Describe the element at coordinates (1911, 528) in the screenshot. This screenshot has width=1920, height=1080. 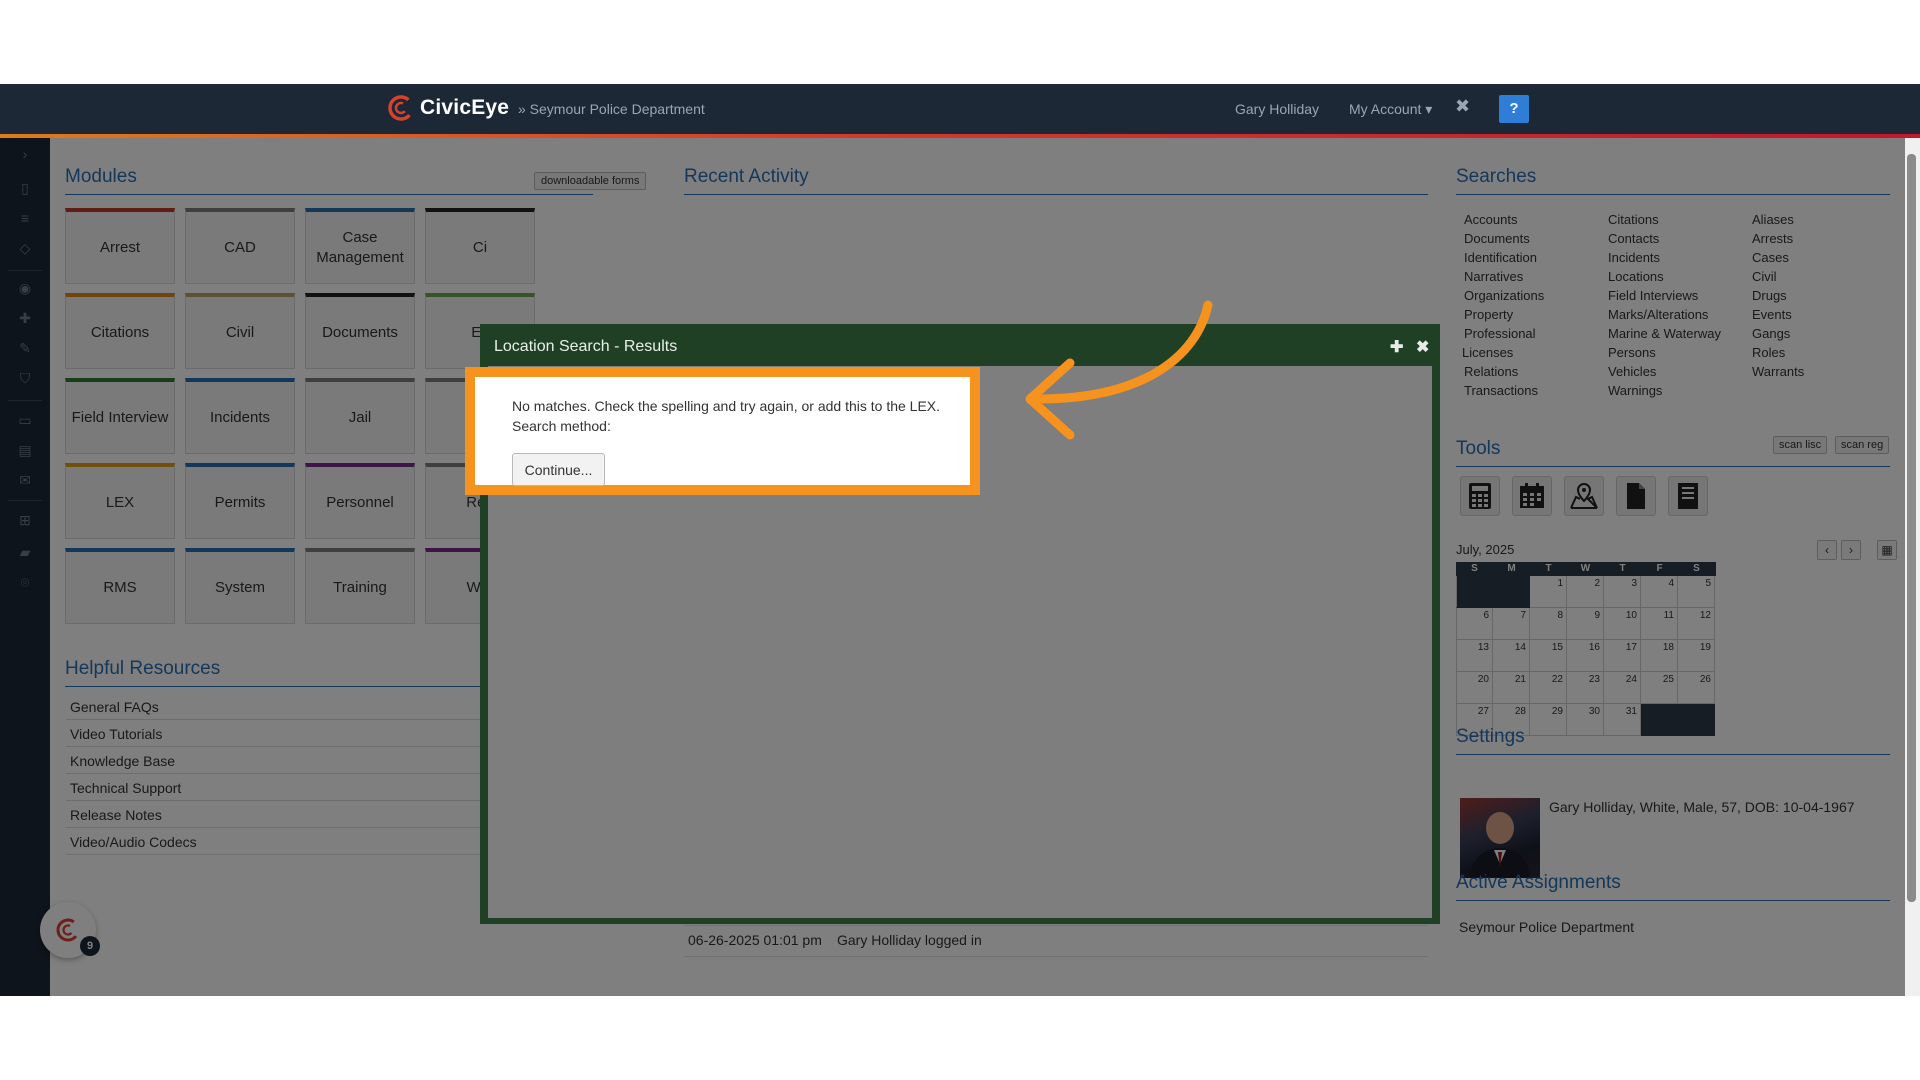
I see `scrollbar-thumb` at that location.